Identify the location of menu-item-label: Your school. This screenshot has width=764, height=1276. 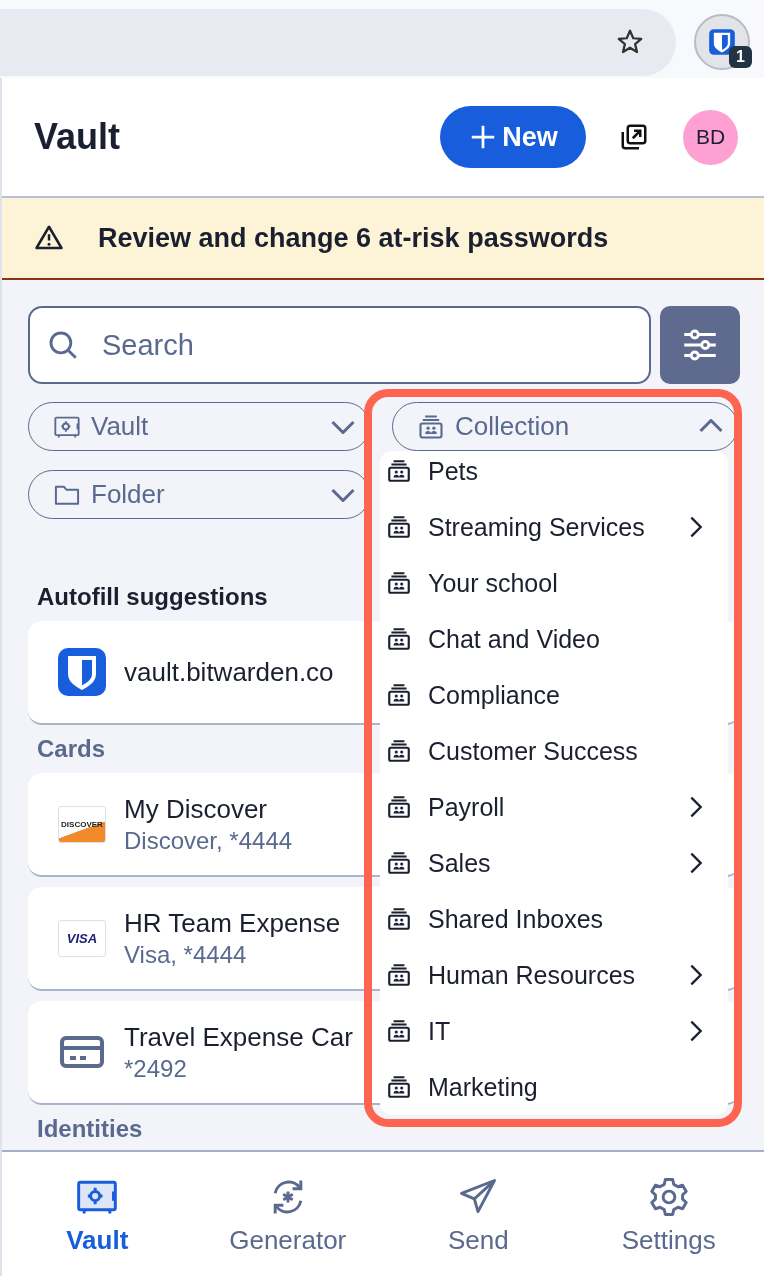
(493, 583).